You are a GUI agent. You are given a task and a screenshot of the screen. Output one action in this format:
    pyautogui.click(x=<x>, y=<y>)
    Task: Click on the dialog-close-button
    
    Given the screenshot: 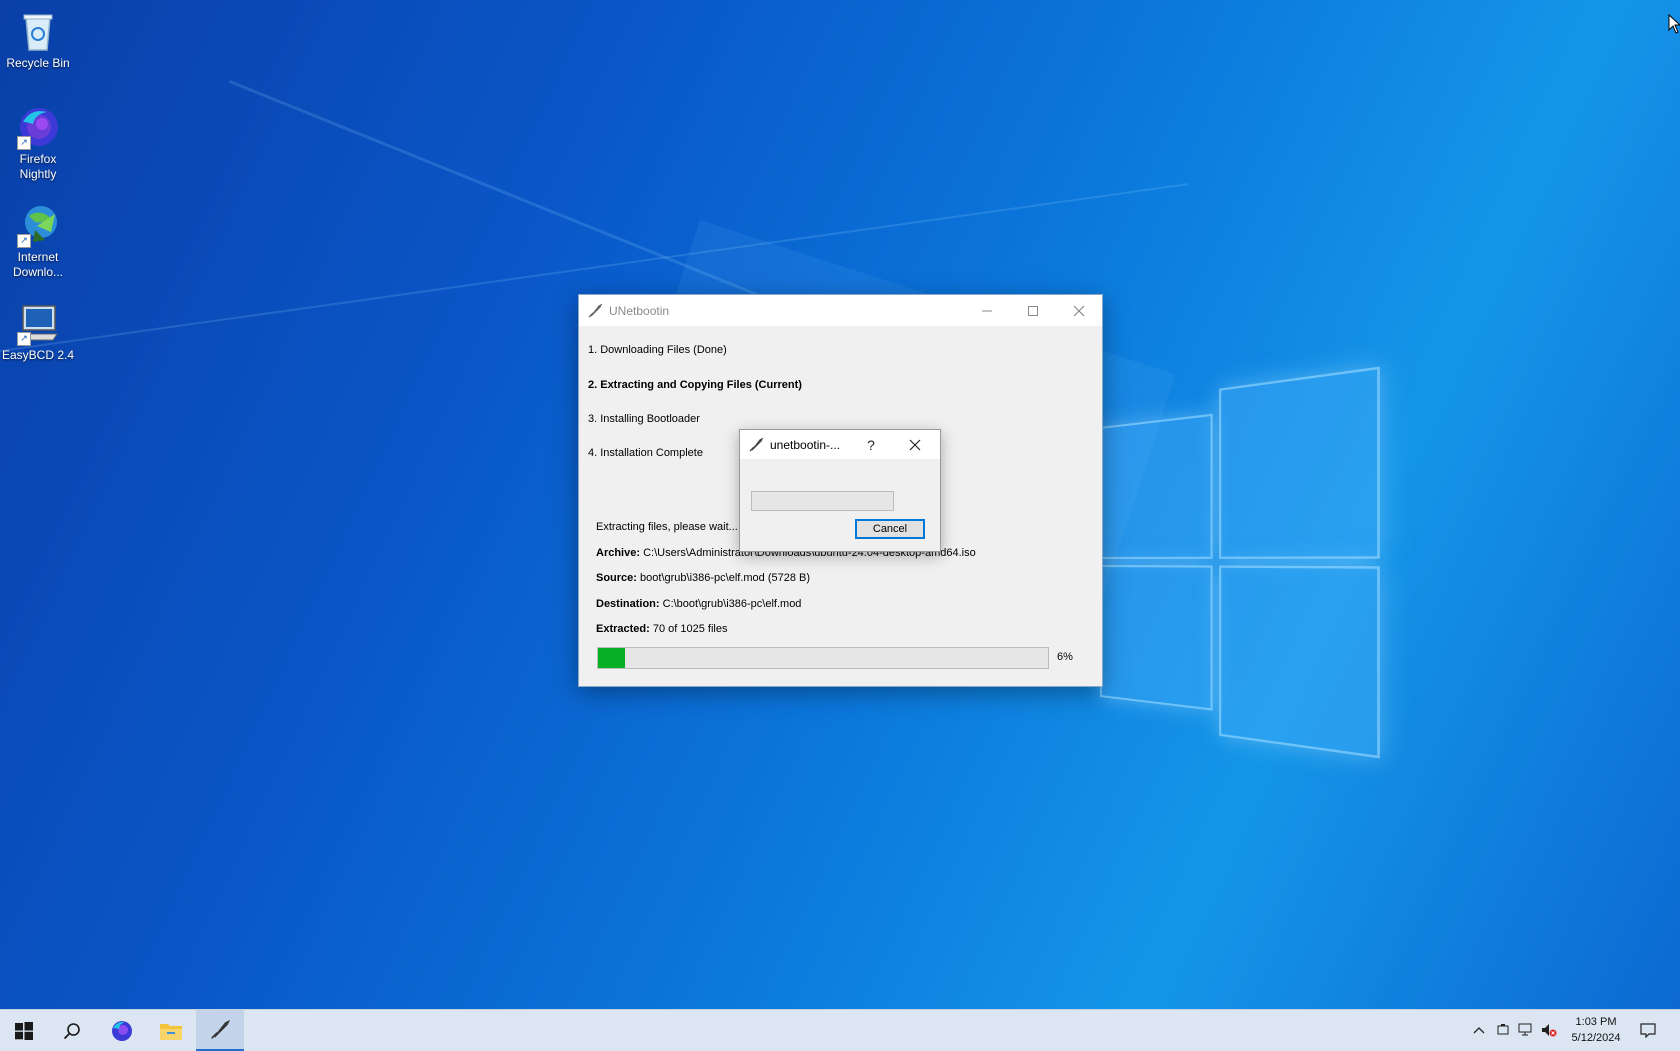 What is the action you would take?
    pyautogui.click(x=915, y=444)
    